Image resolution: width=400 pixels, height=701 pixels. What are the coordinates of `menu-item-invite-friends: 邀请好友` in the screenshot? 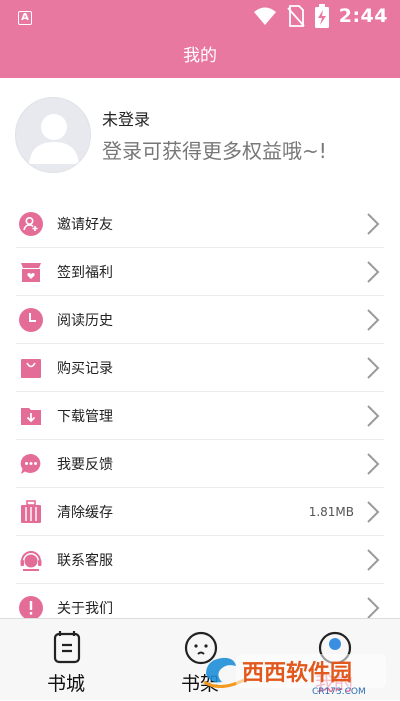 It's located at (200, 224).